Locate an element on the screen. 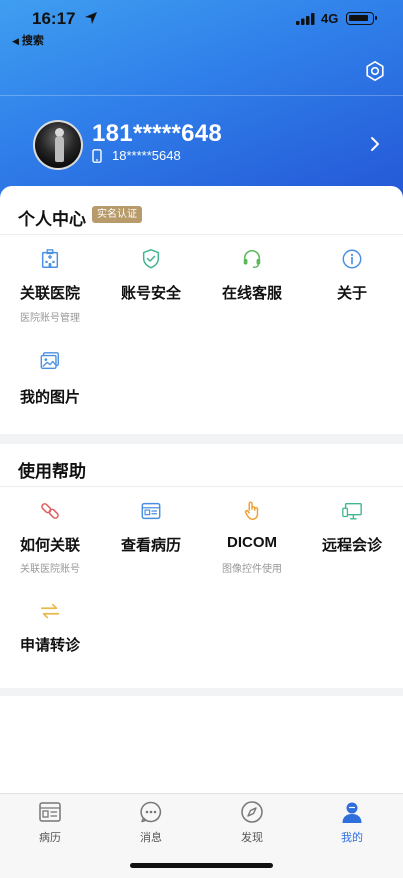 Image resolution: width=403 pixels, height=878 pixels. menu-item-linked-hospital: 关联医院 医院账号管理 is located at coordinates (50, 288).